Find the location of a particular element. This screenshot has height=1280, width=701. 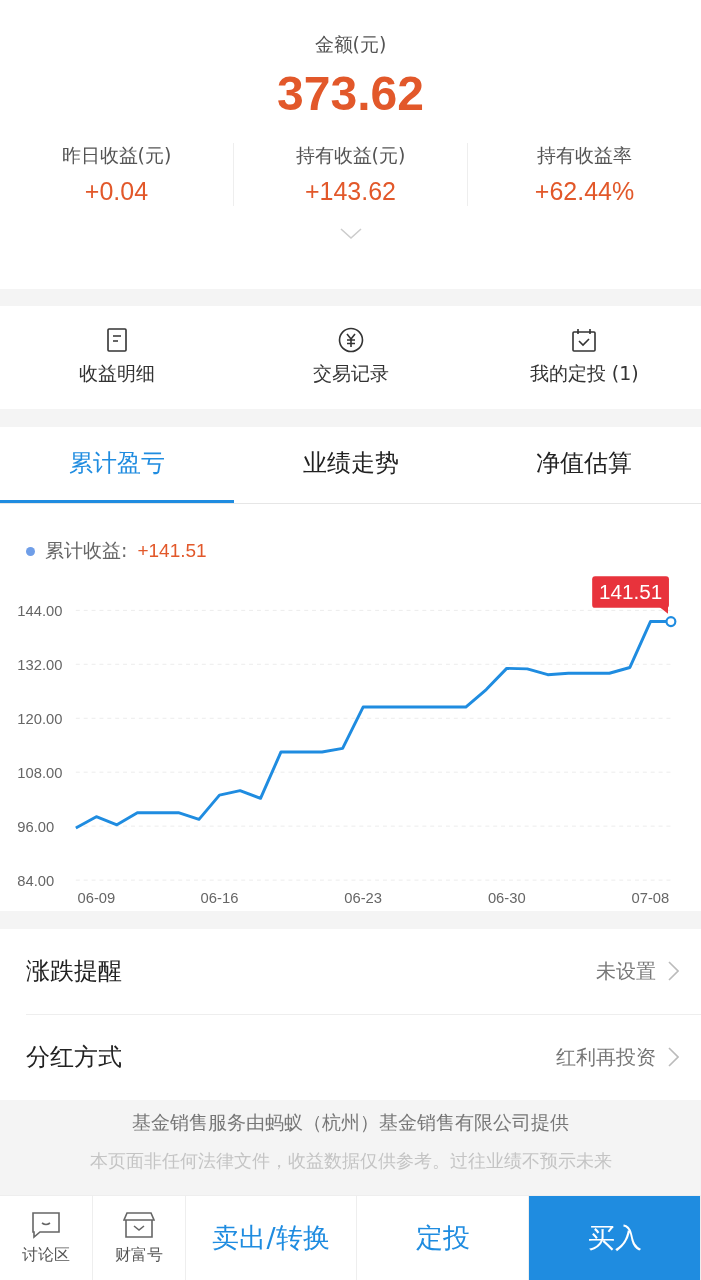

tab: 净值估算 is located at coordinates (584, 464).